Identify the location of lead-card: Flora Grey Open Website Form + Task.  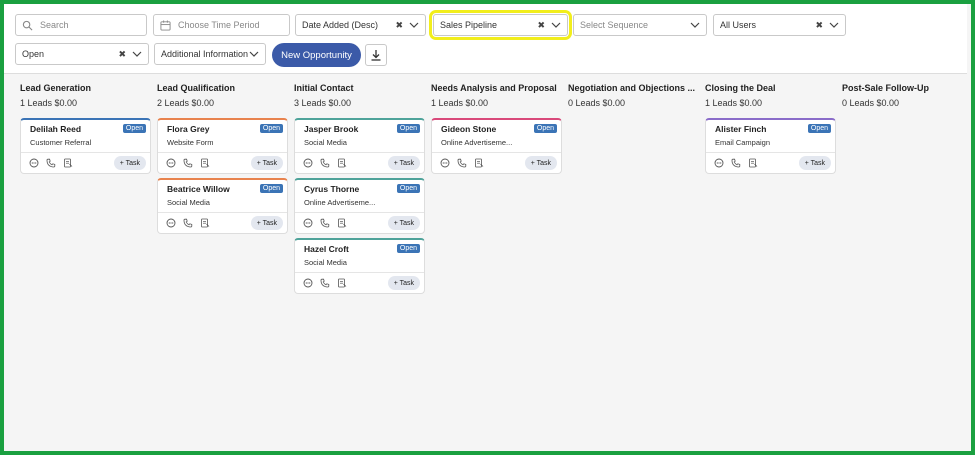
(222, 146).